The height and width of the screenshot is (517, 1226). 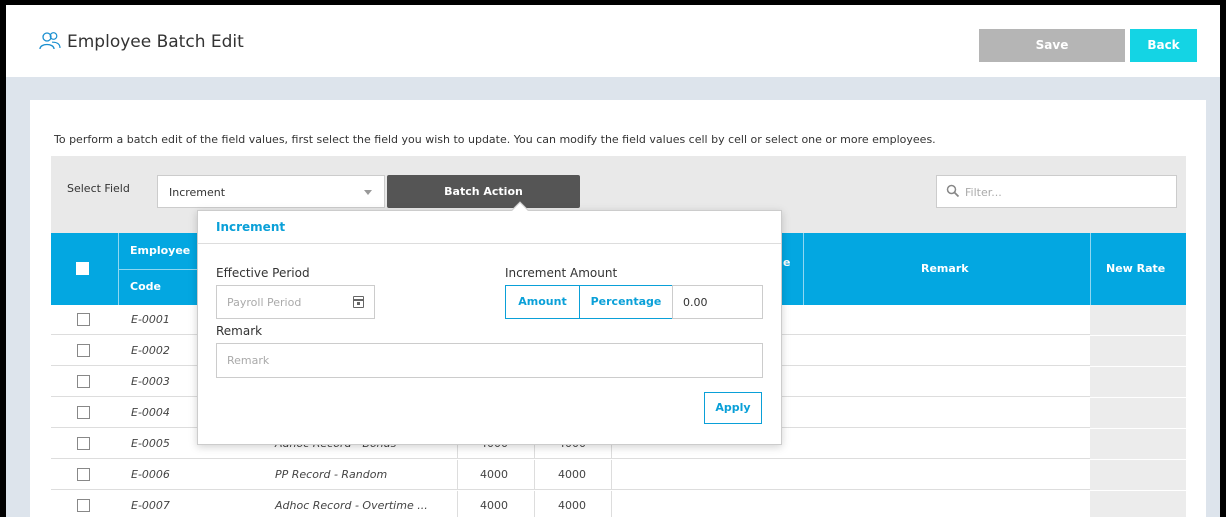 What do you see at coordinates (160, 250) in the screenshot?
I see `header-employee: Employee` at bounding box center [160, 250].